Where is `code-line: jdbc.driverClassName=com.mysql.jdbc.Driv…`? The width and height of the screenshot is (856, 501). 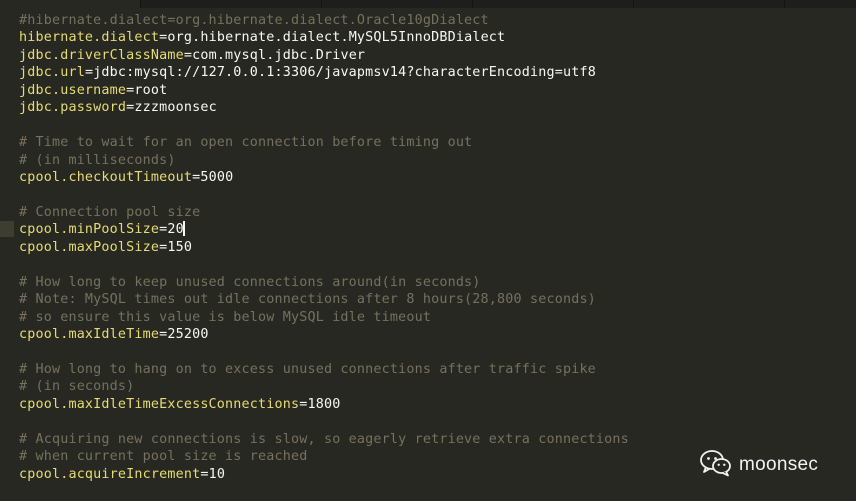
code-line: jdbc.driverClassName=com.mysql.jdbc.Driv… is located at coordinates (192, 55).